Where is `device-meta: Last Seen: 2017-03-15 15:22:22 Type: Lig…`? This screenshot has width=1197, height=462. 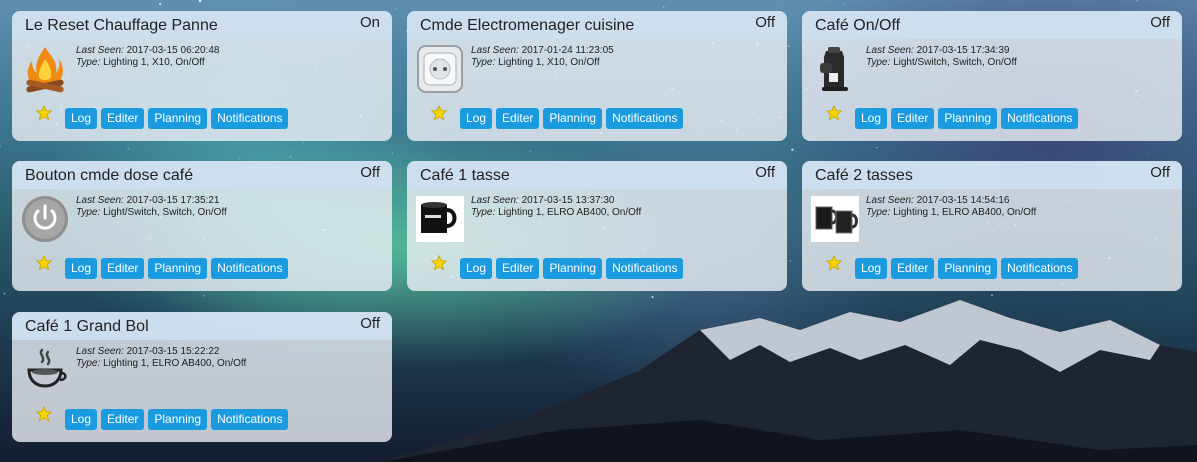 device-meta: Last Seen: 2017-03-15 15:22:22 Type: Lig… is located at coordinates (161, 358).